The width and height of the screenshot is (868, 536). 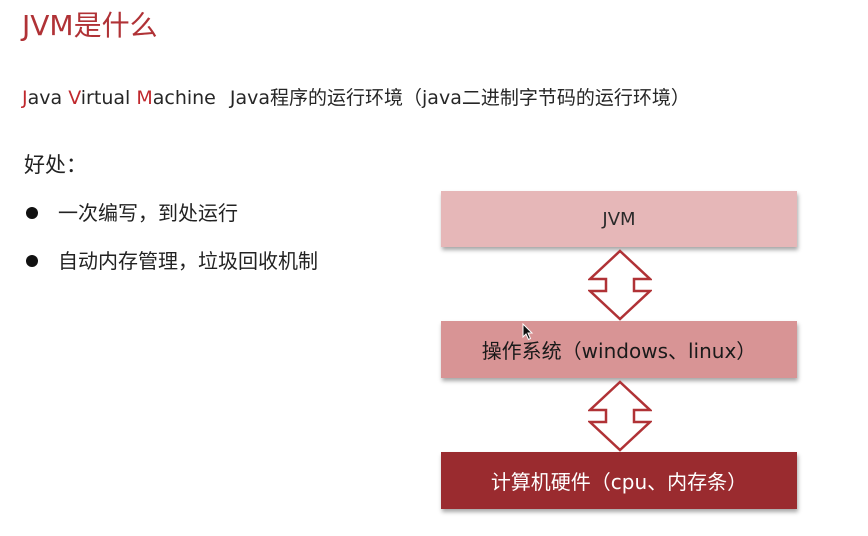 I want to click on benefits-list: 一次编写，到处运行 自动内存管理，垃圾回收机制, so click(x=172, y=246).